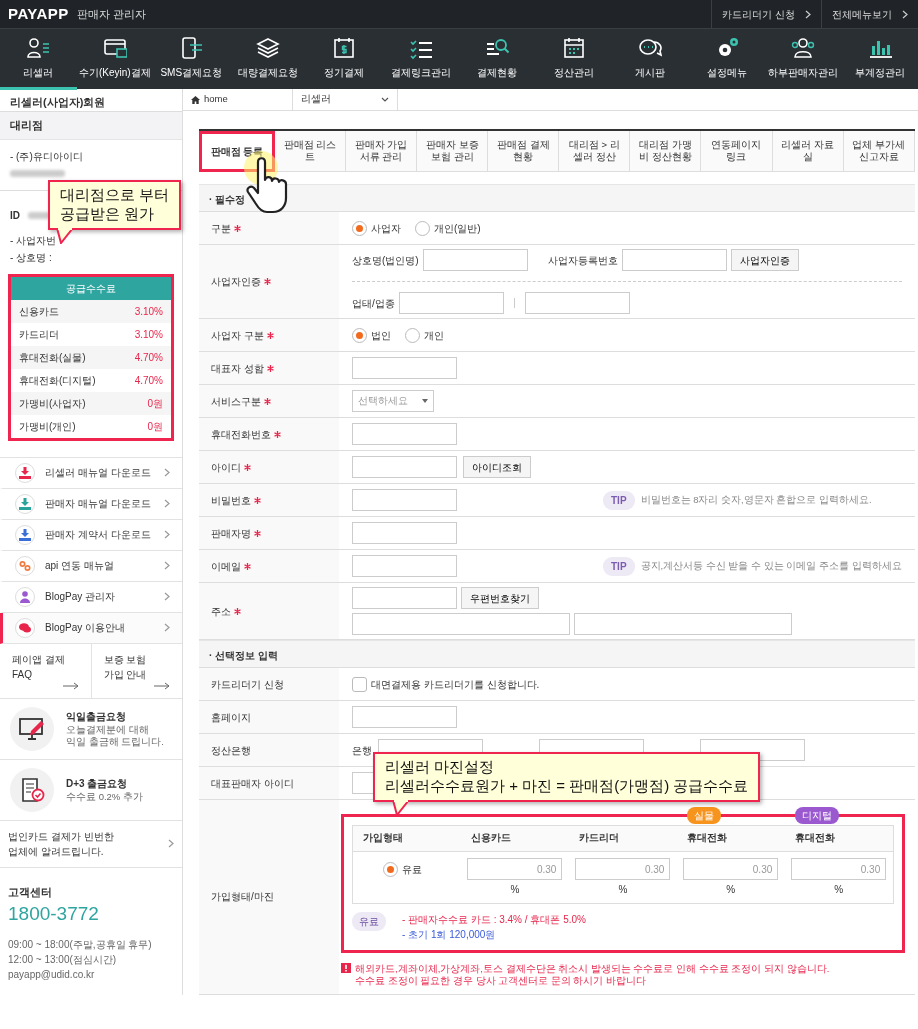 This screenshot has width=918, height=1029. What do you see at coordinates (52, 357) in the screenshot?
I see `fee-name: 휴대전화(실물)` at bounding box center [52, 357].